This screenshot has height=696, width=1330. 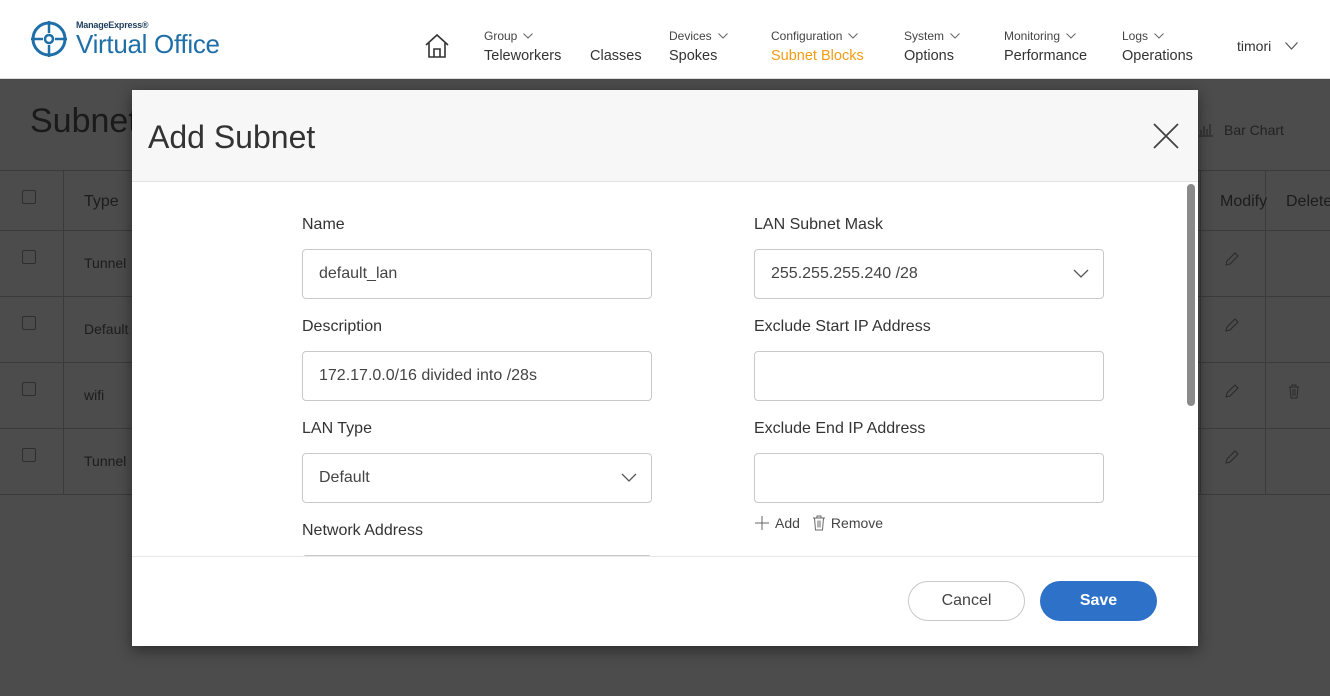 What do you see at coordinates (817, 46) in the screenshot?
I see `nav-subnet-blocks: Configuration Subnet Blocks` at bounding box center [817, 46].